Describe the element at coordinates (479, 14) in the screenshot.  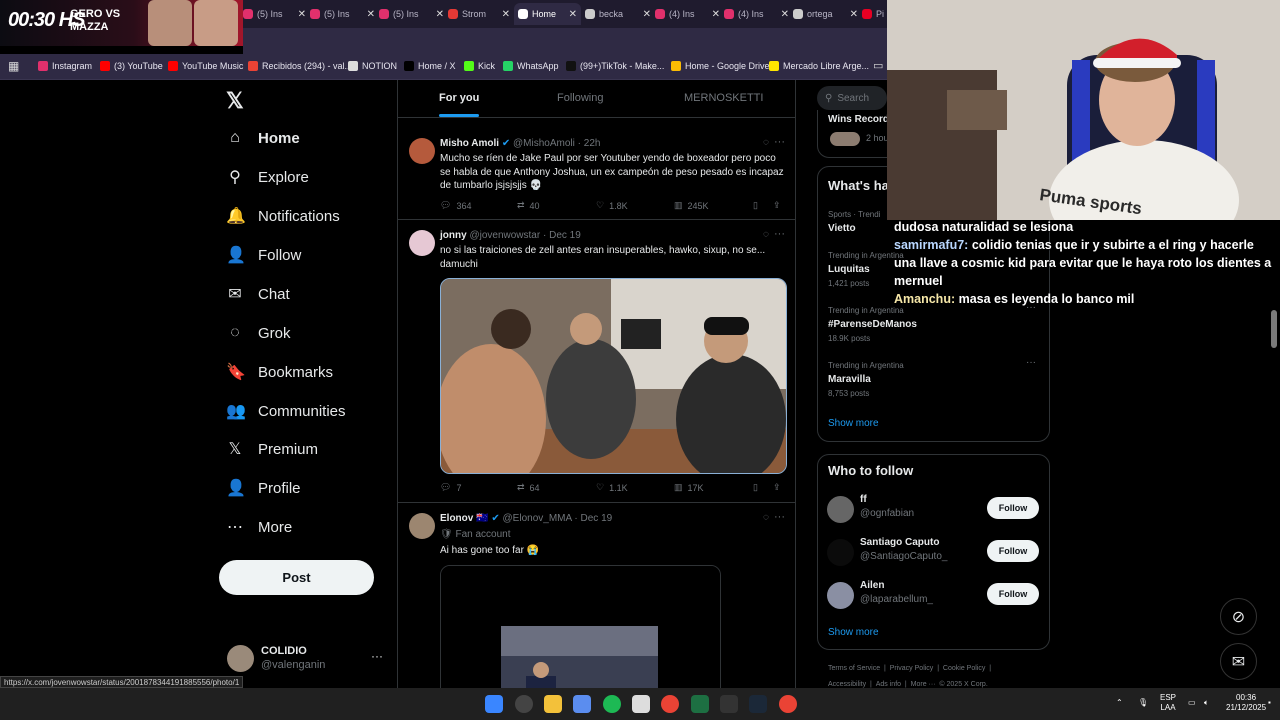
I see `browser-tab: Strom ✕` at that location.